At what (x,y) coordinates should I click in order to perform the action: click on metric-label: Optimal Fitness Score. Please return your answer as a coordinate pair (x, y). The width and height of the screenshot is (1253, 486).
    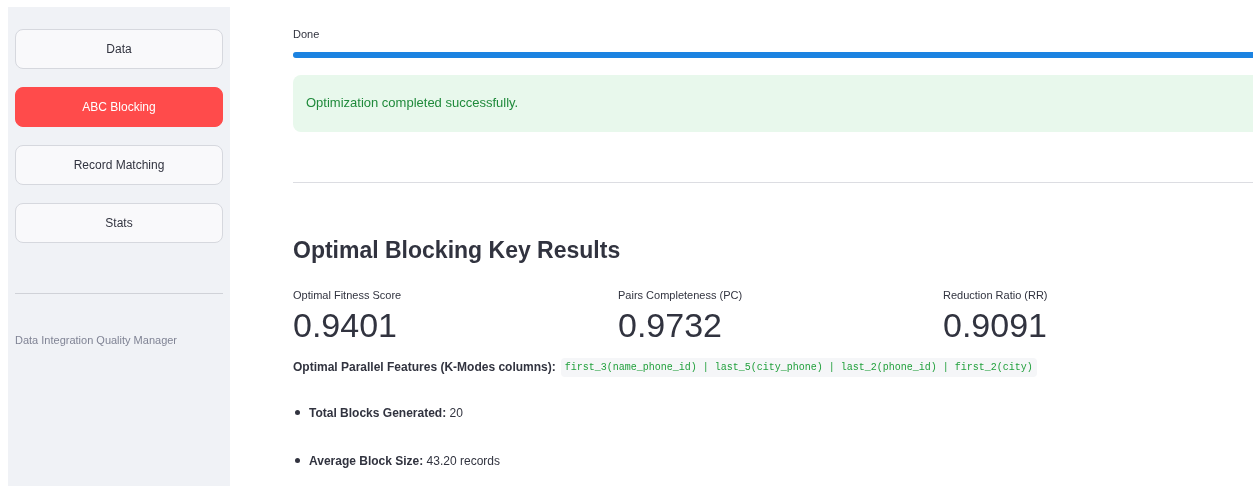
    Looking at the image, I should click on (348, 295).